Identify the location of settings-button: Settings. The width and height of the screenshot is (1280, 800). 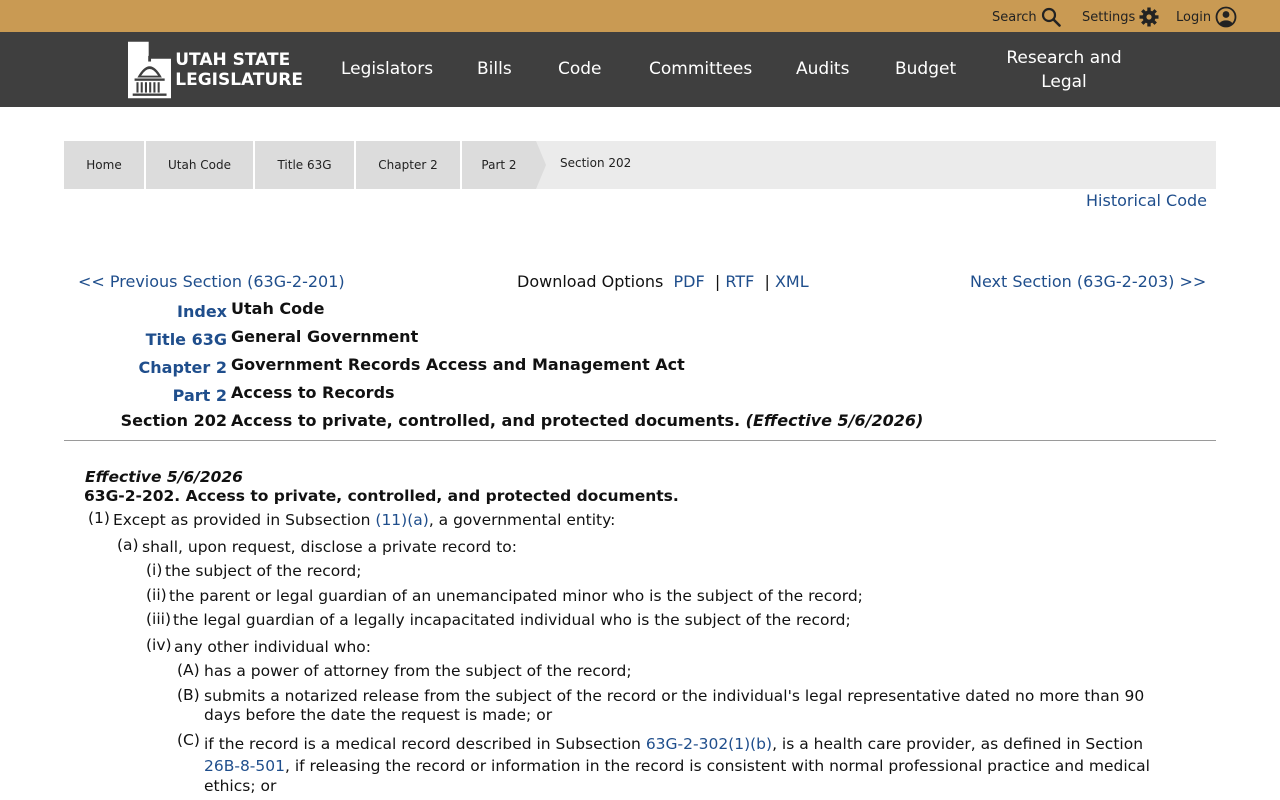
(1120, 17).